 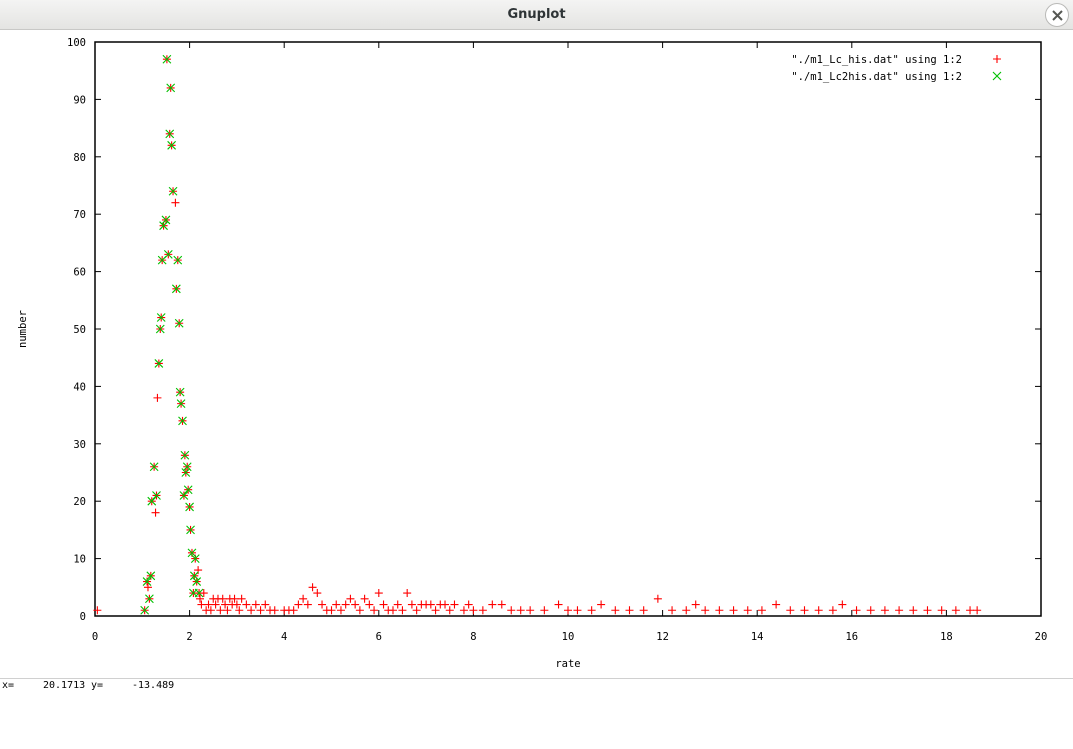 I want to click on x-tick-label: 14, so click(x=757, y=637).